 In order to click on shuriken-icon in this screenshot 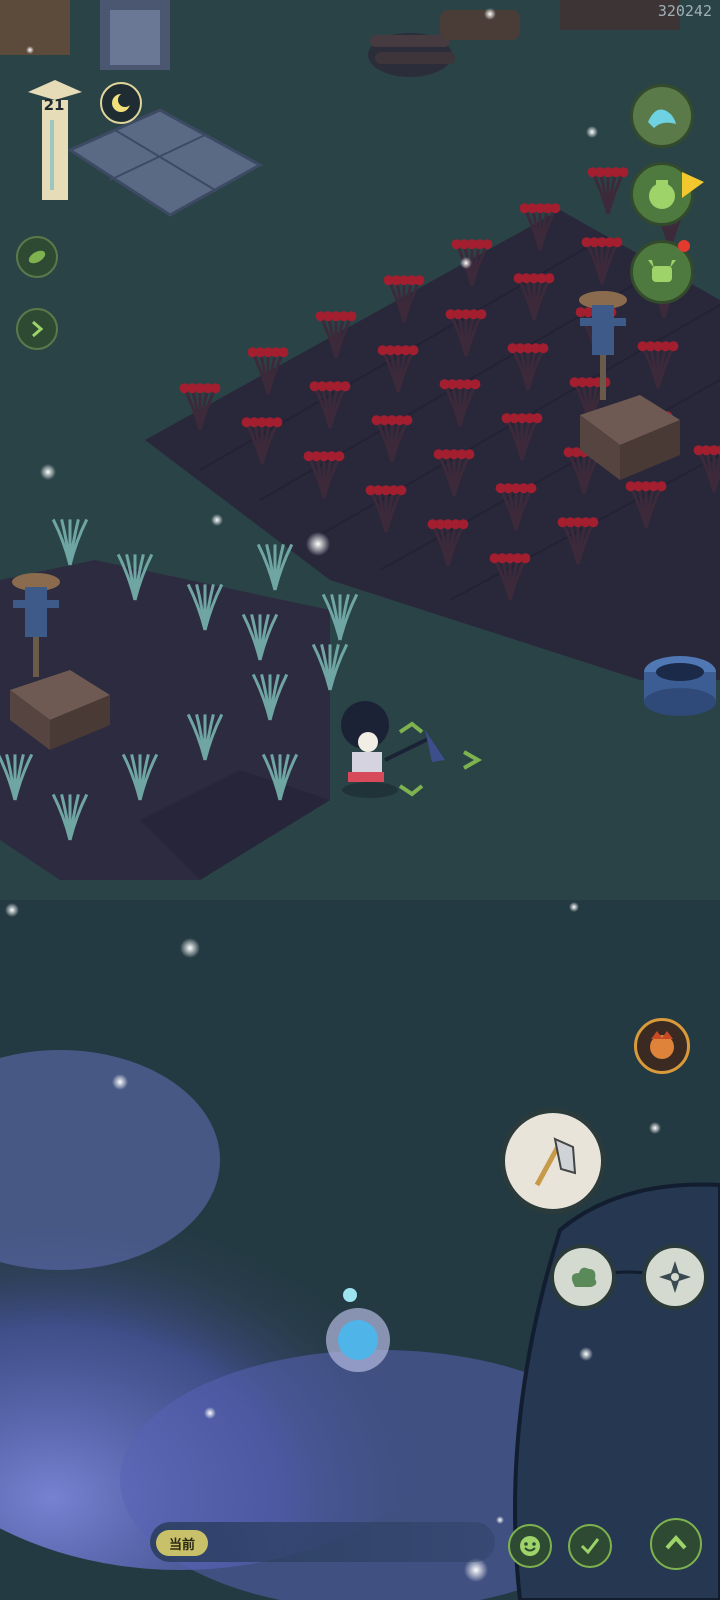, I will do `click(675, 1277)`.